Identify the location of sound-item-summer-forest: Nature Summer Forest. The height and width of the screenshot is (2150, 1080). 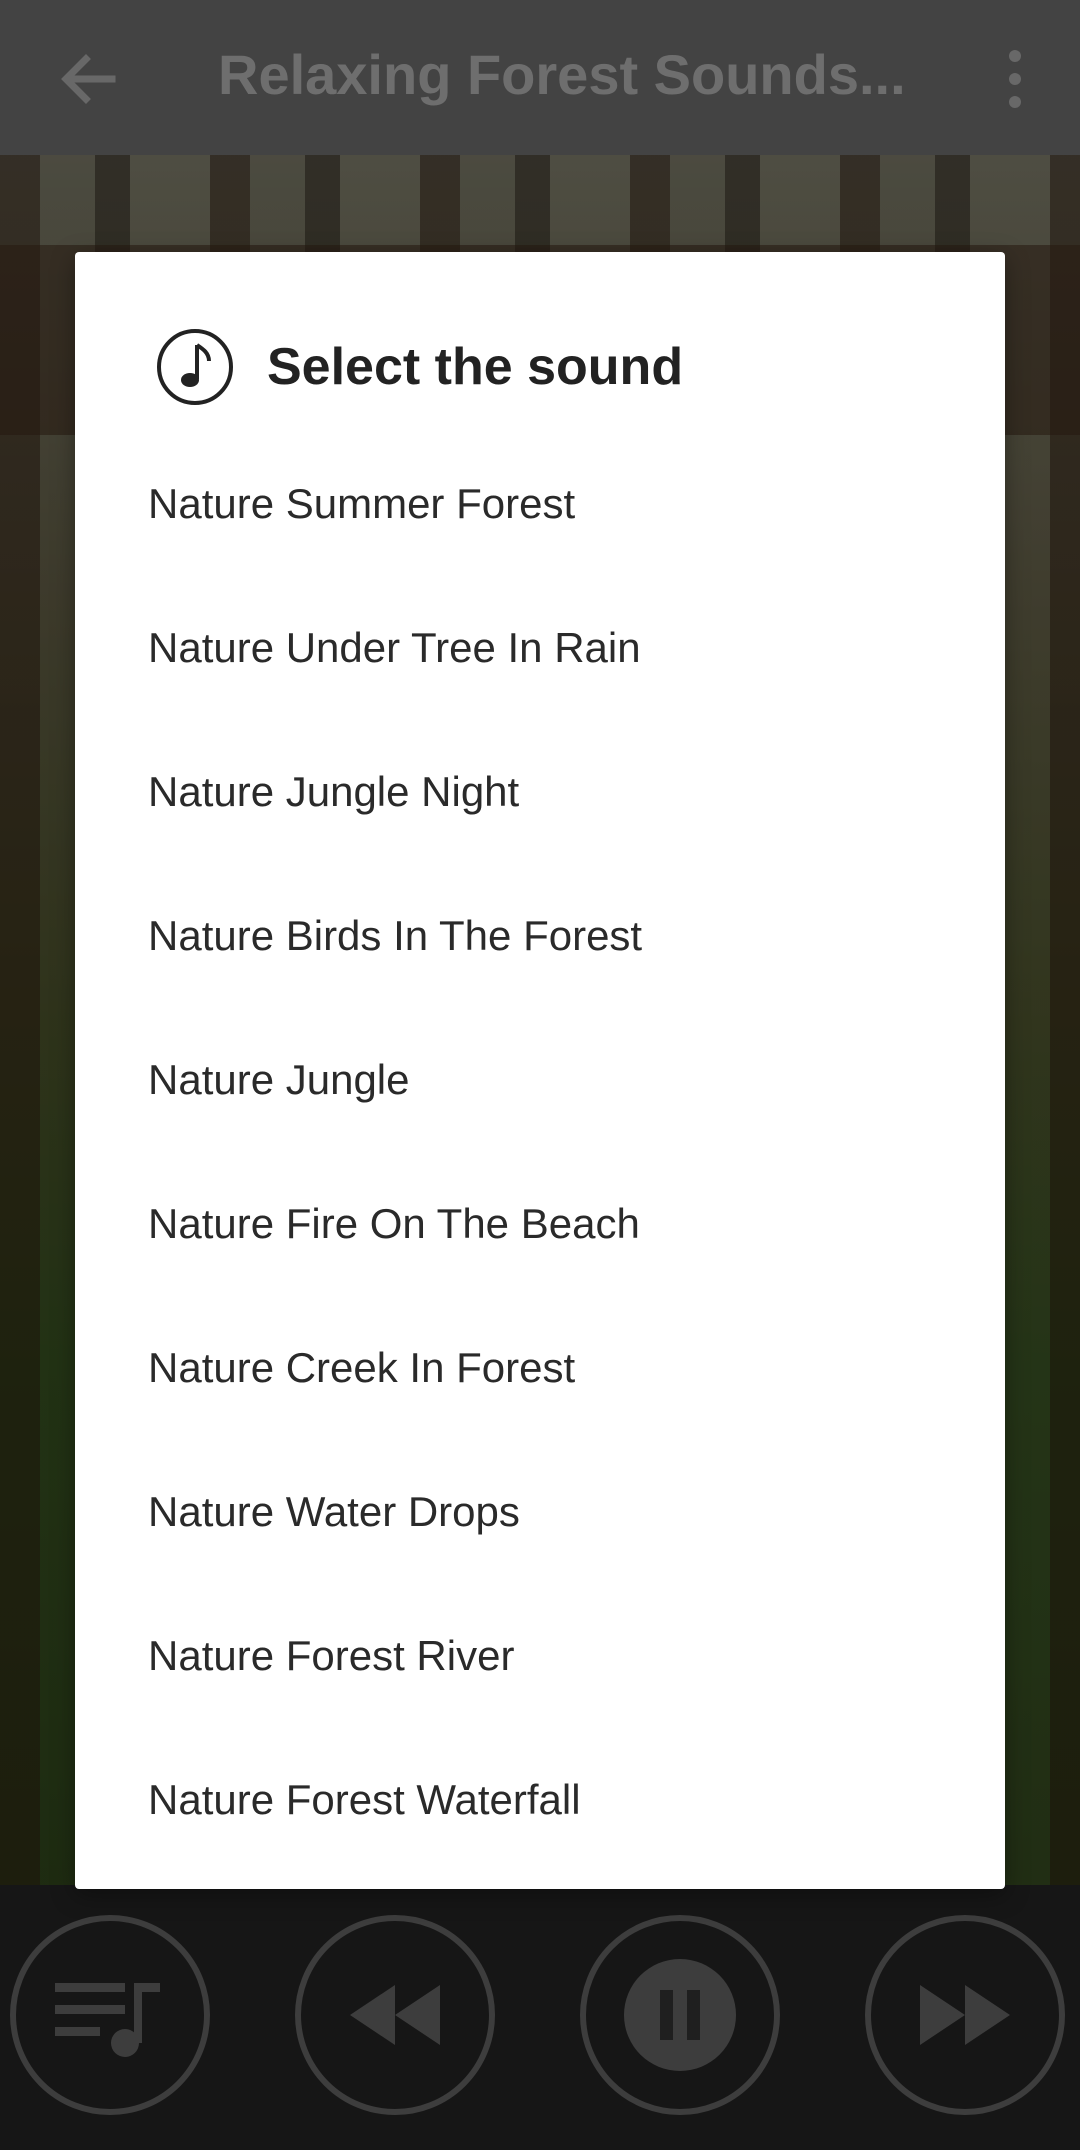
(540, 504).